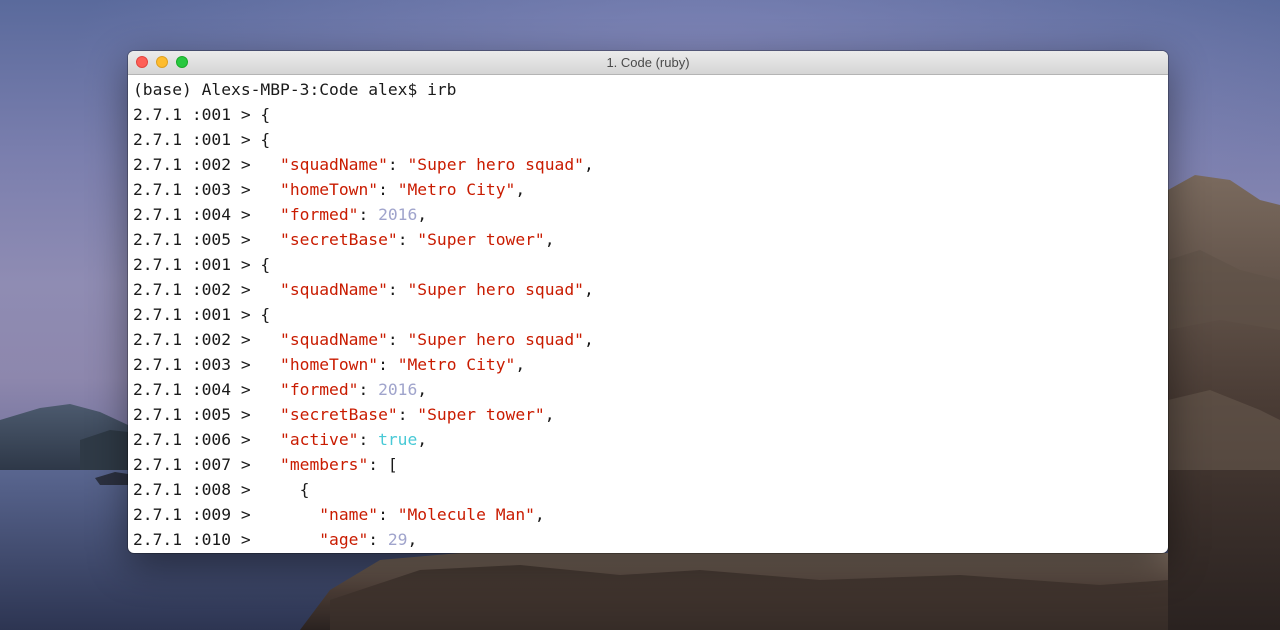 The image size is (1280, 630). What do you see at coordinates (397, 539) in the screenshot?
I see `terminal-num-token: 29` at bounding box center [397, 539].